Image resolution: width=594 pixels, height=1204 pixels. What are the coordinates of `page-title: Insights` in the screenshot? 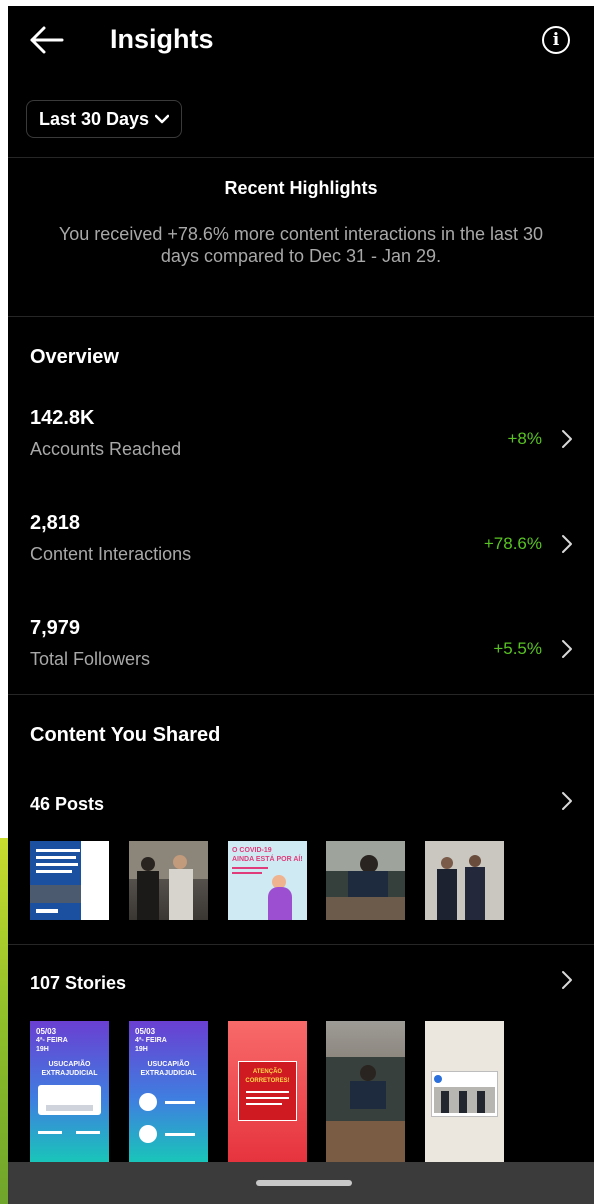 It's located at (162, 39).